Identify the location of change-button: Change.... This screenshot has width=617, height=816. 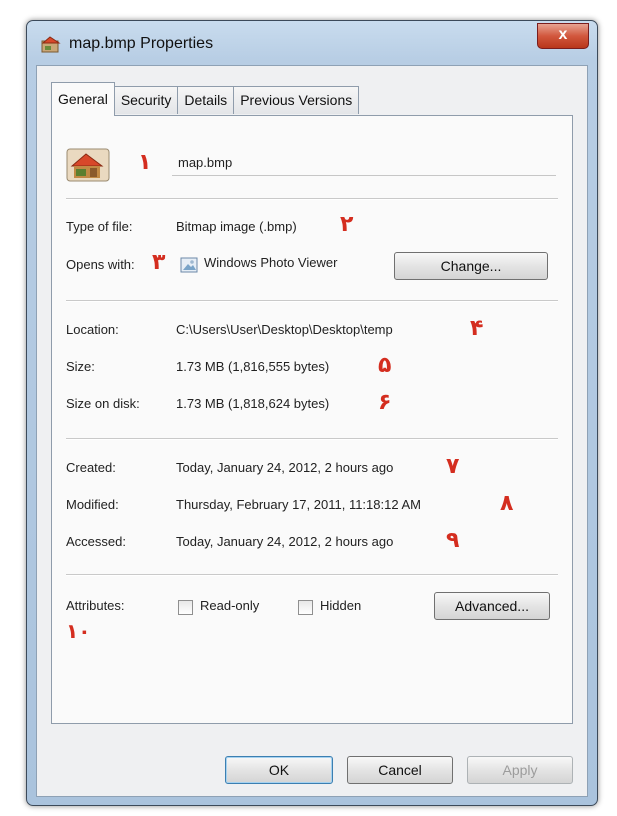
(471, 266).